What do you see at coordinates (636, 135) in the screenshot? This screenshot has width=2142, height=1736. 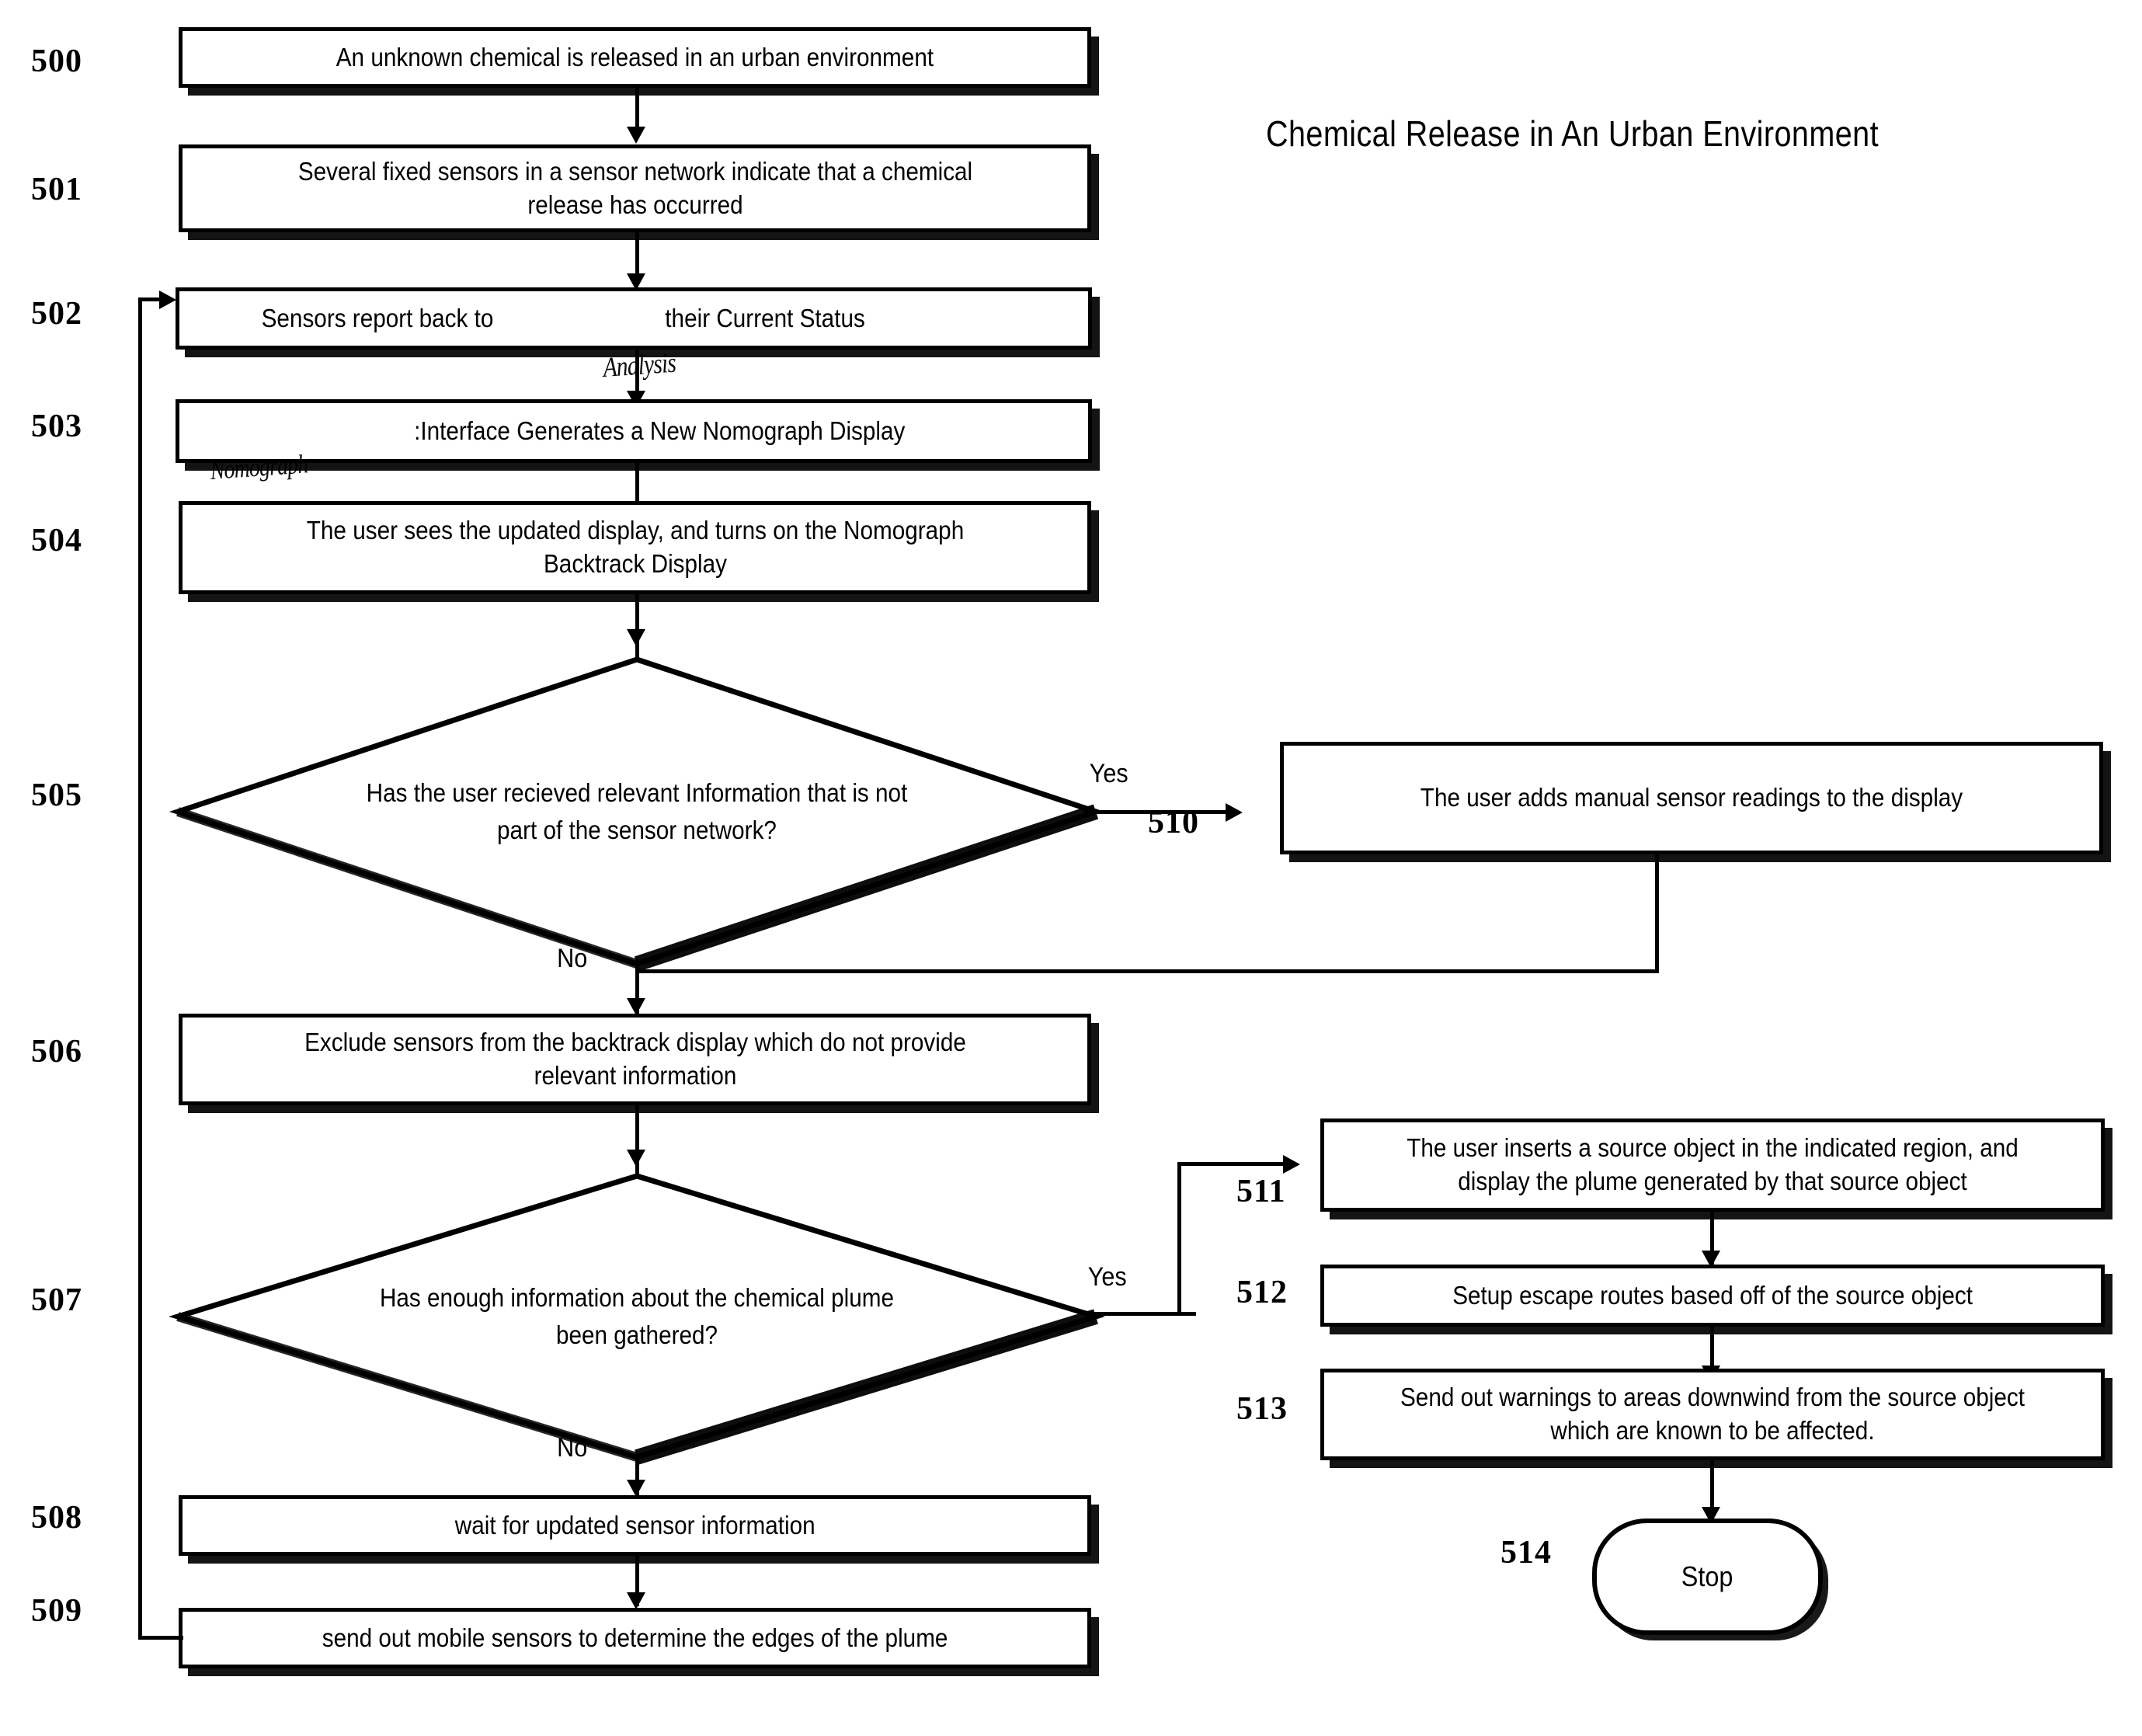 I see `arrowhead-500-501-icon` at bounding box center [636, 135].